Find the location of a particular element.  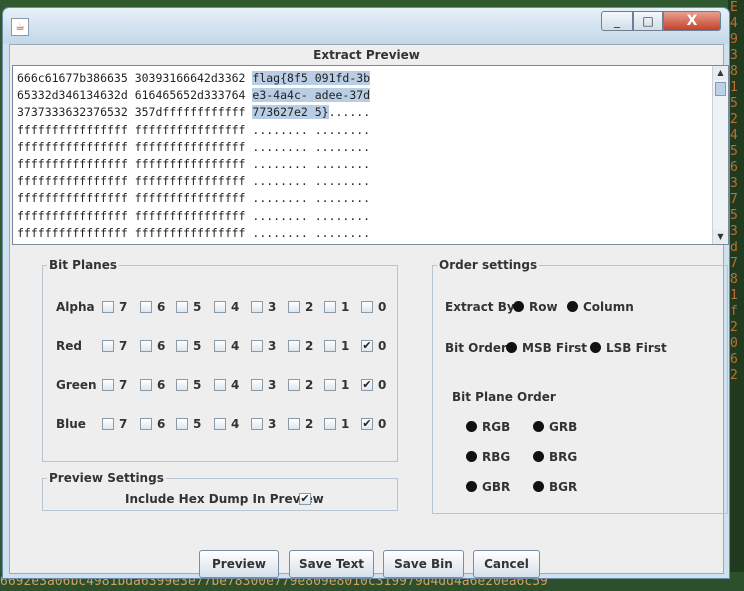

bit-label: 7 is located at coordinates (123, 307).